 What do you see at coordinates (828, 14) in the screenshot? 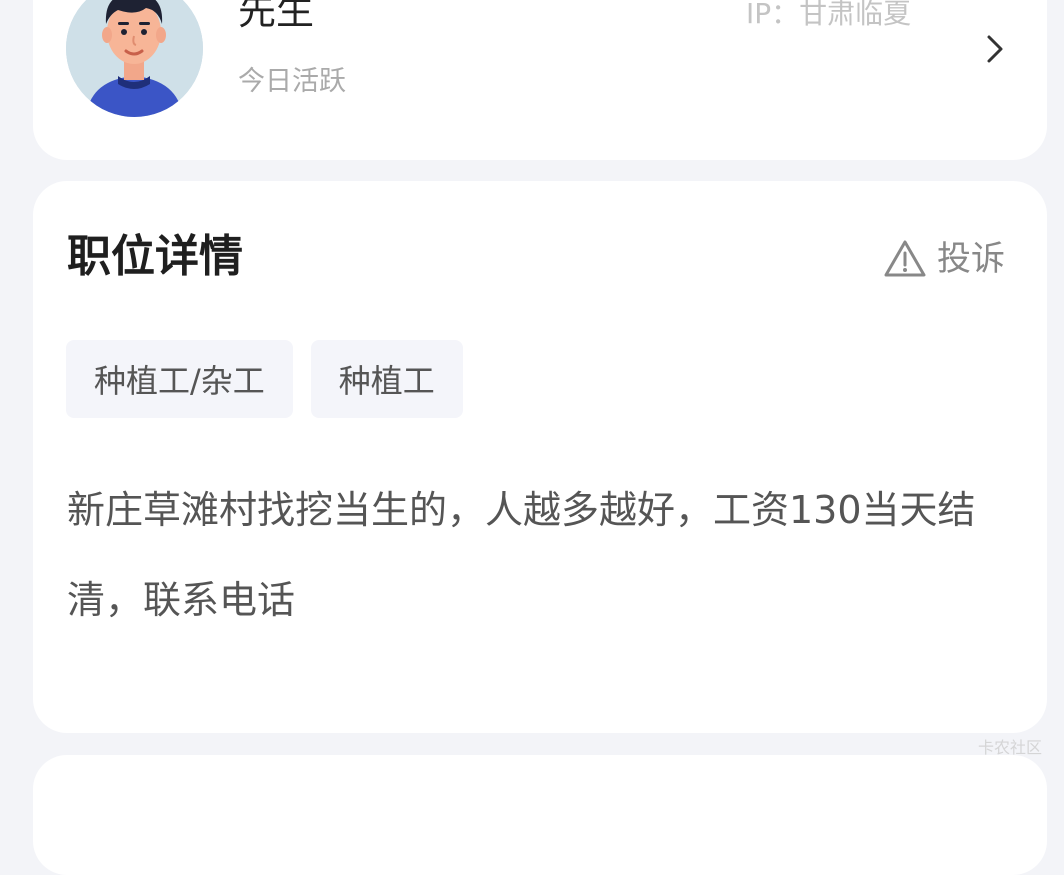
I see `publisher-ip-location: IP：甘肃临夏` at bounding box center [828, 14].